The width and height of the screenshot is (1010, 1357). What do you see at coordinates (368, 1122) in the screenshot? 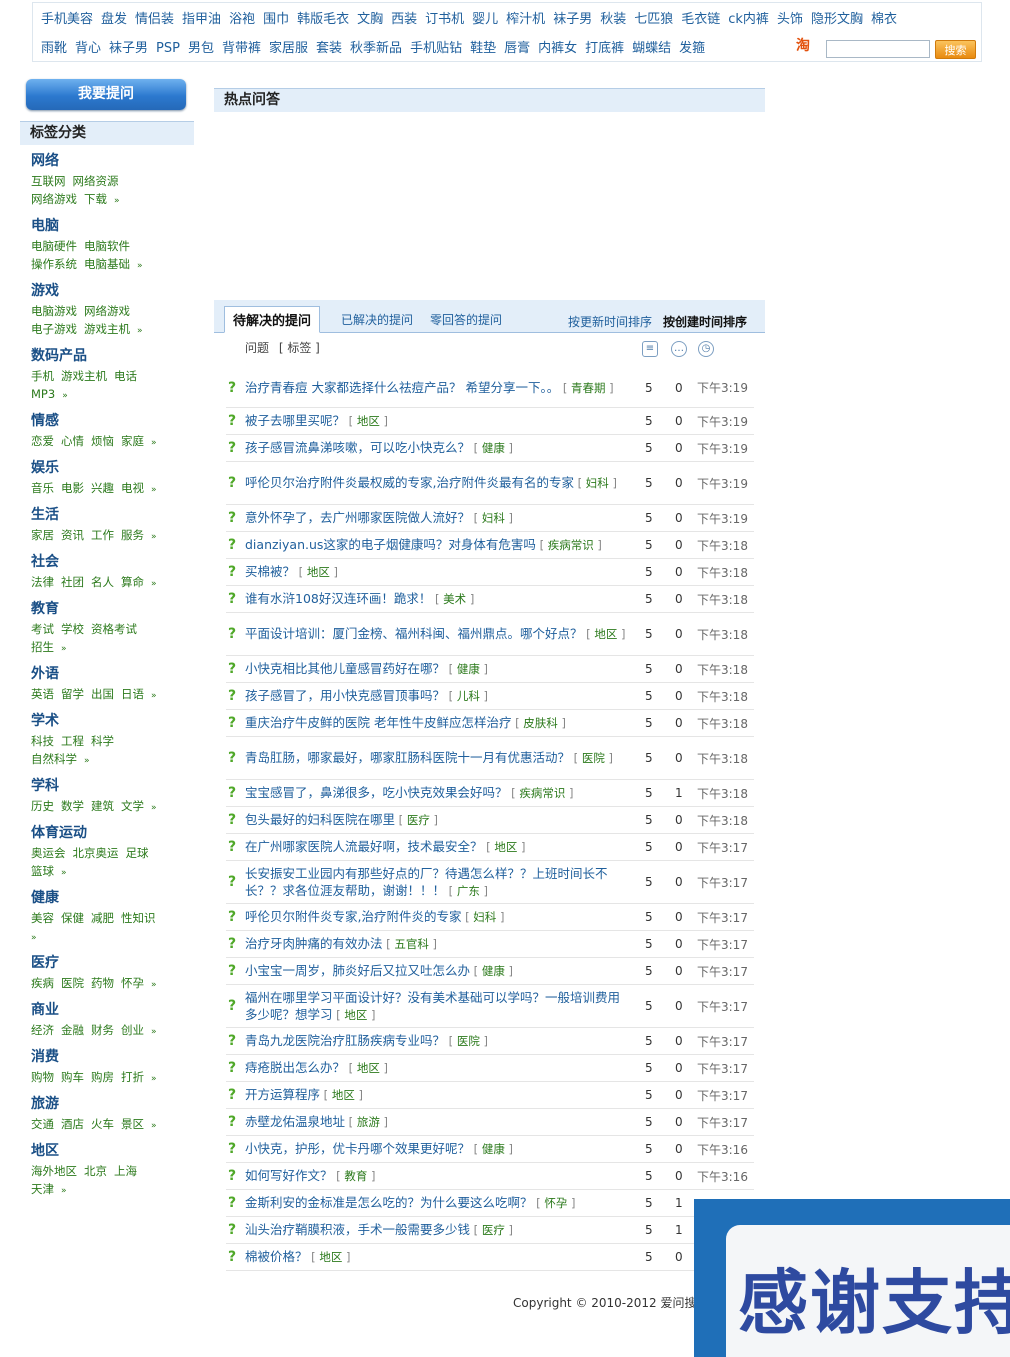
I see `tag-label: 旅游` at bounding box center [368, 1122].